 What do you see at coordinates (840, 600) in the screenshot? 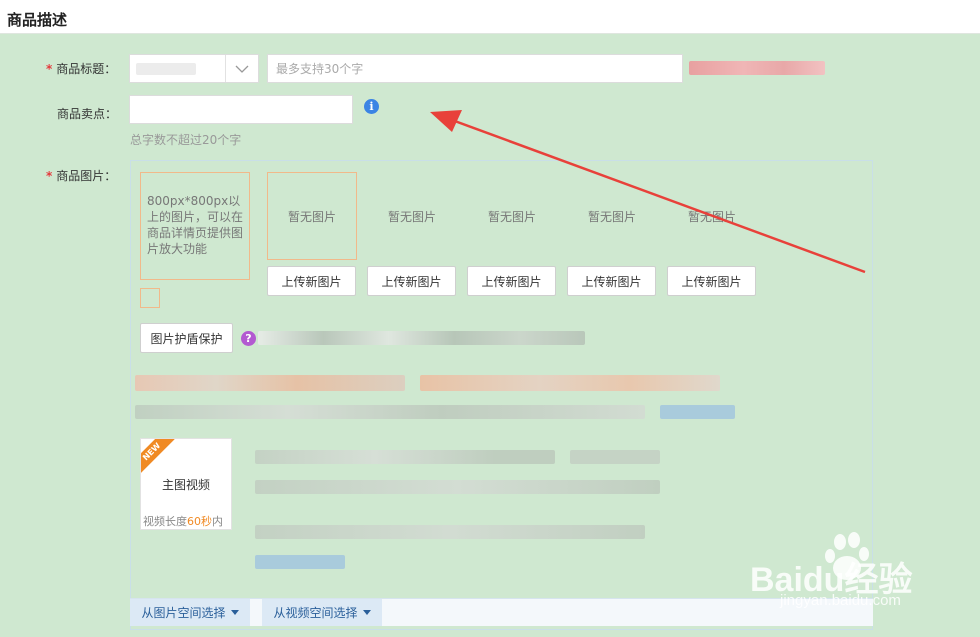
I see `watermark-url: jingyan.baidu.com` at bounding box center [840, 600].